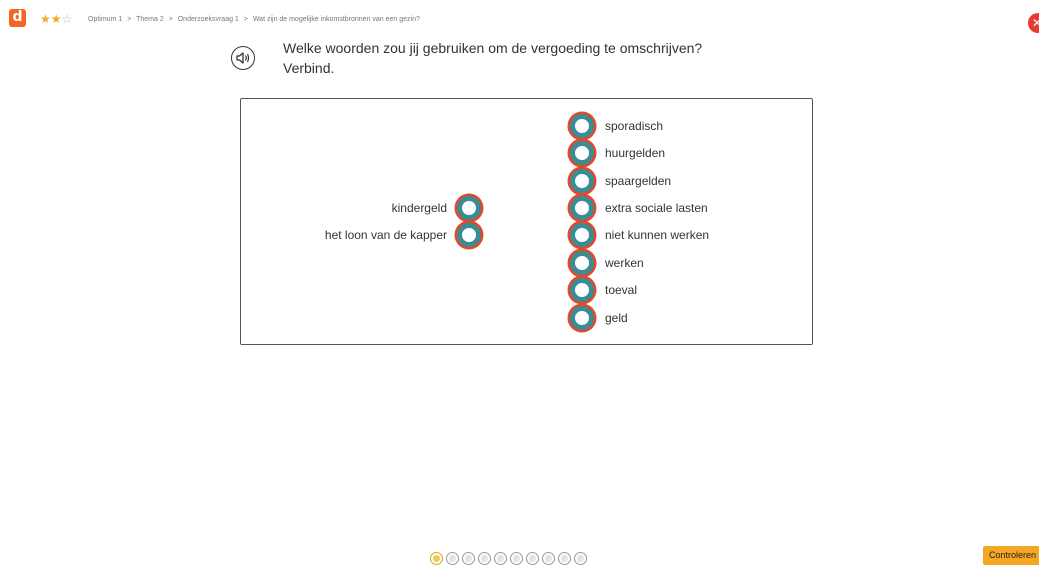 The width and height of the screenshot is (1039, 567). I want to click on question-pager, so click(508, 558).